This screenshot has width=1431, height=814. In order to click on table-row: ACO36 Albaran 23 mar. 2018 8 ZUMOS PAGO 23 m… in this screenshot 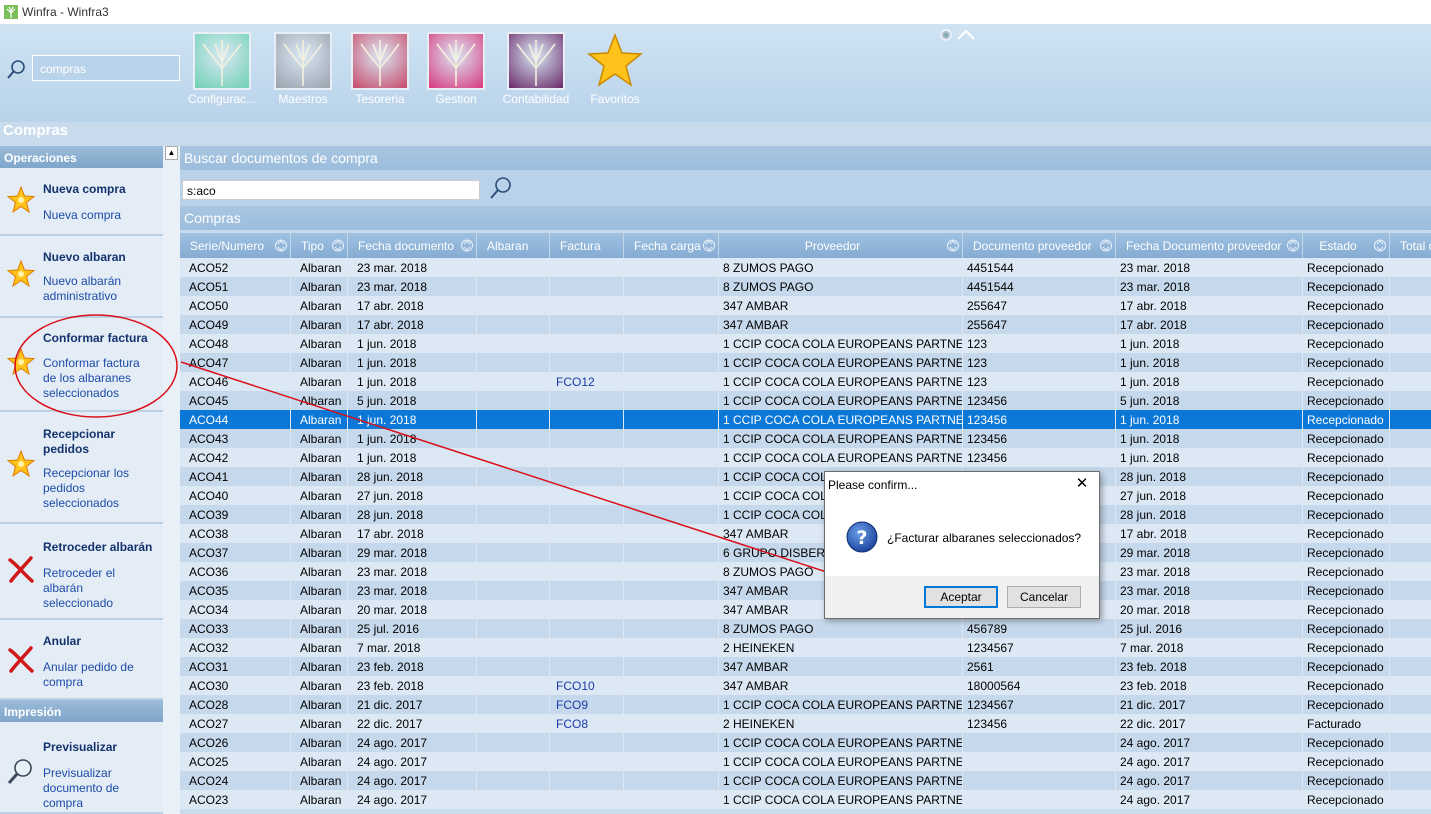, I will do `click(805, 571)`.